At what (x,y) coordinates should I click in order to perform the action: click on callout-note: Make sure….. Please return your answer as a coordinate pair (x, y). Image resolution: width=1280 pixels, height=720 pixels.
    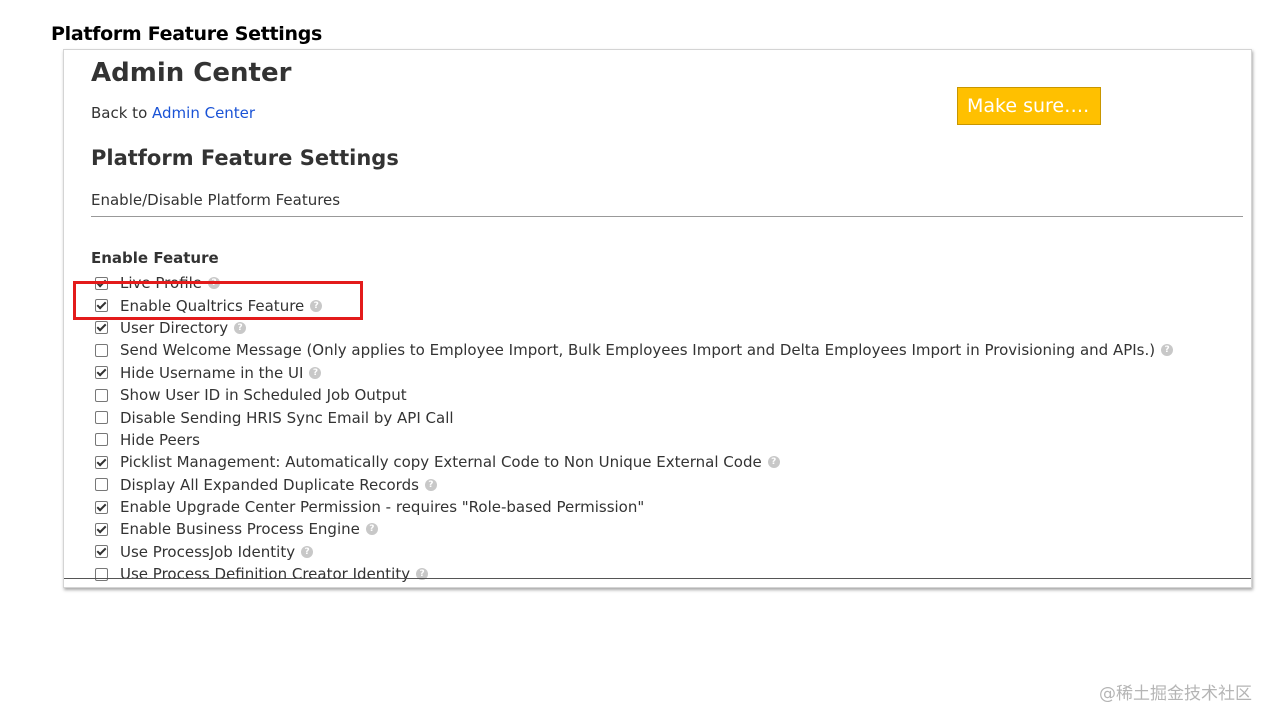
    Looking at the image, I should click on (1029, 106).